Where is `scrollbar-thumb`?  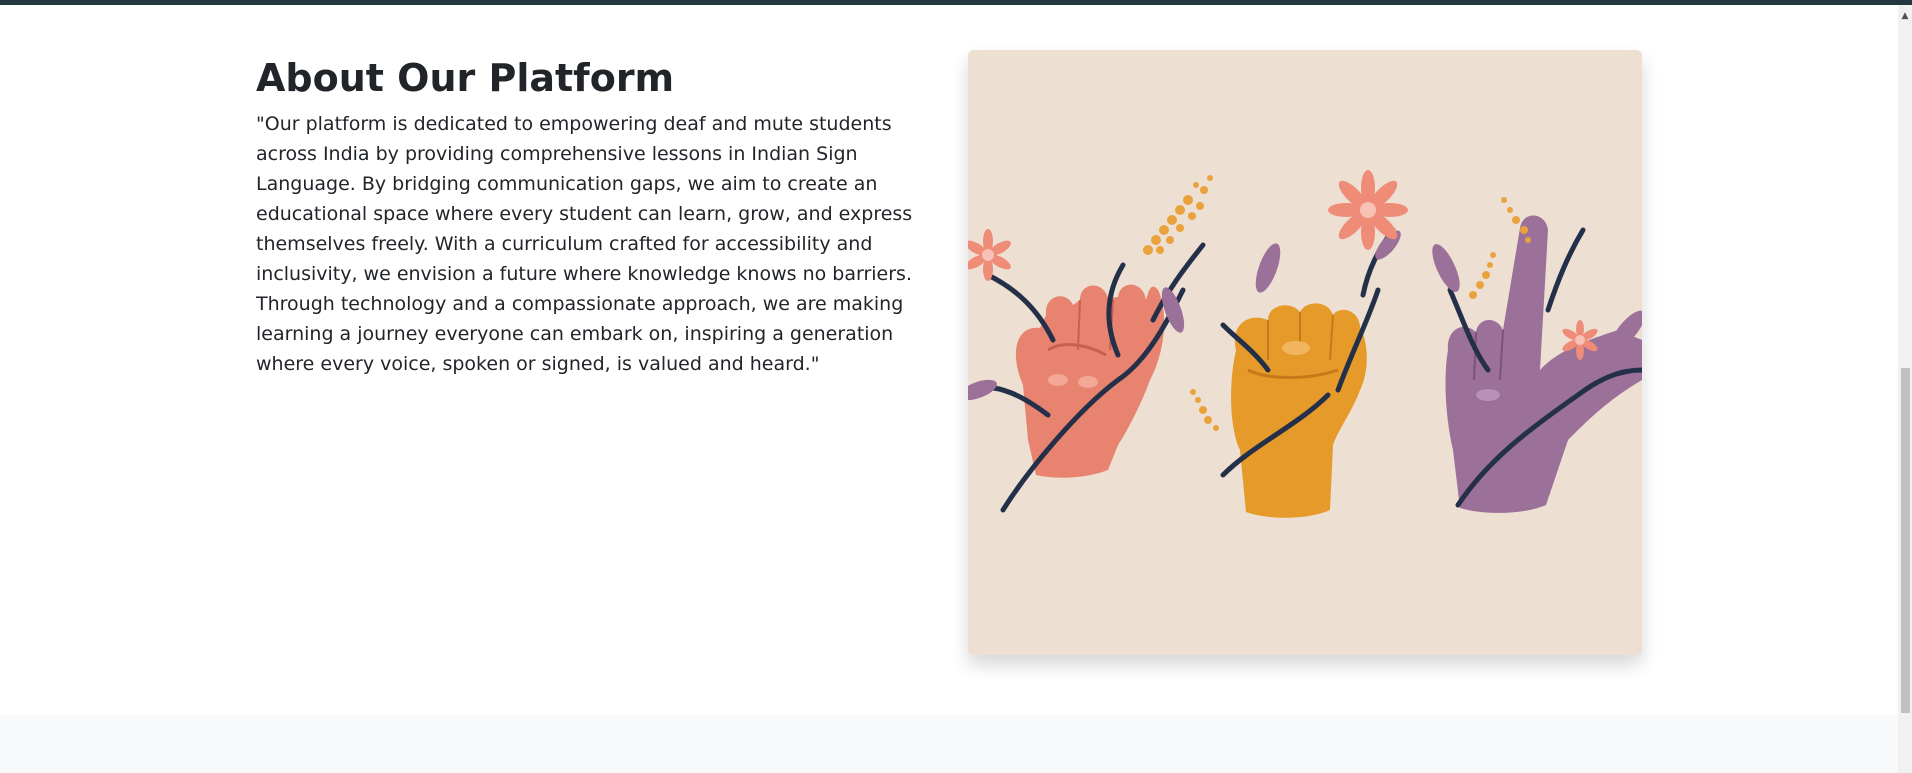 scrollbar-thumb is located at coordinates (1905, 540).